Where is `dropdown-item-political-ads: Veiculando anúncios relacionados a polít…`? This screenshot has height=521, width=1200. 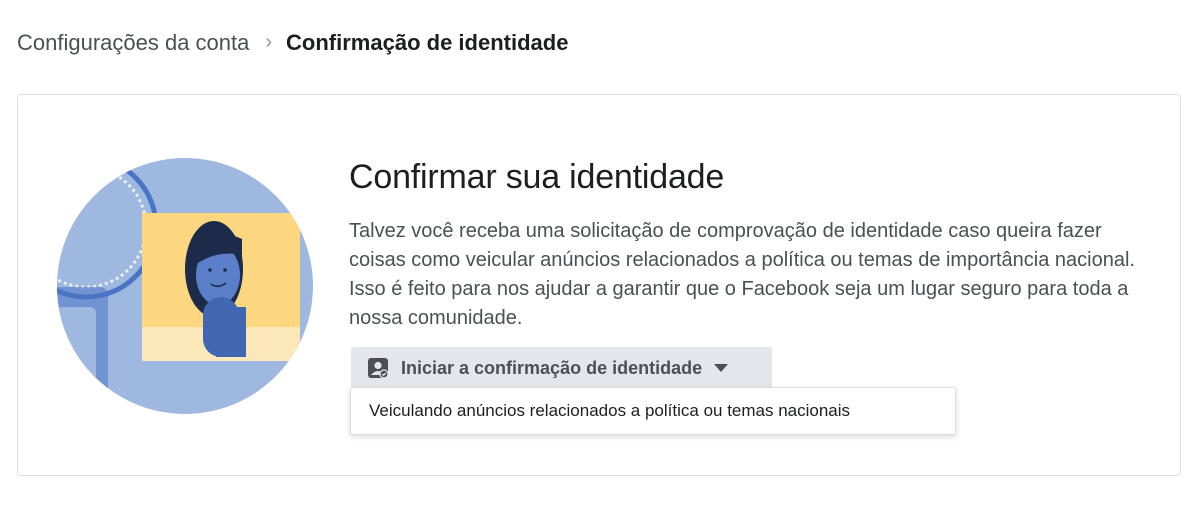
dropdown-item-political-ads: Veiculando anúncios relacionados a polít… is located at coordinates (609, 411).